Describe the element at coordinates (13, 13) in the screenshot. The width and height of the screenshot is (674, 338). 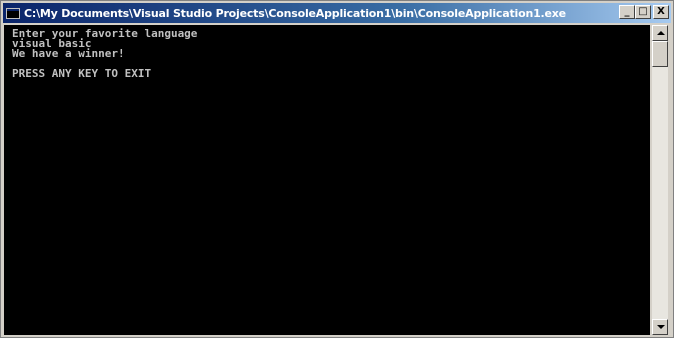
I see `console-app-icon` at that location.